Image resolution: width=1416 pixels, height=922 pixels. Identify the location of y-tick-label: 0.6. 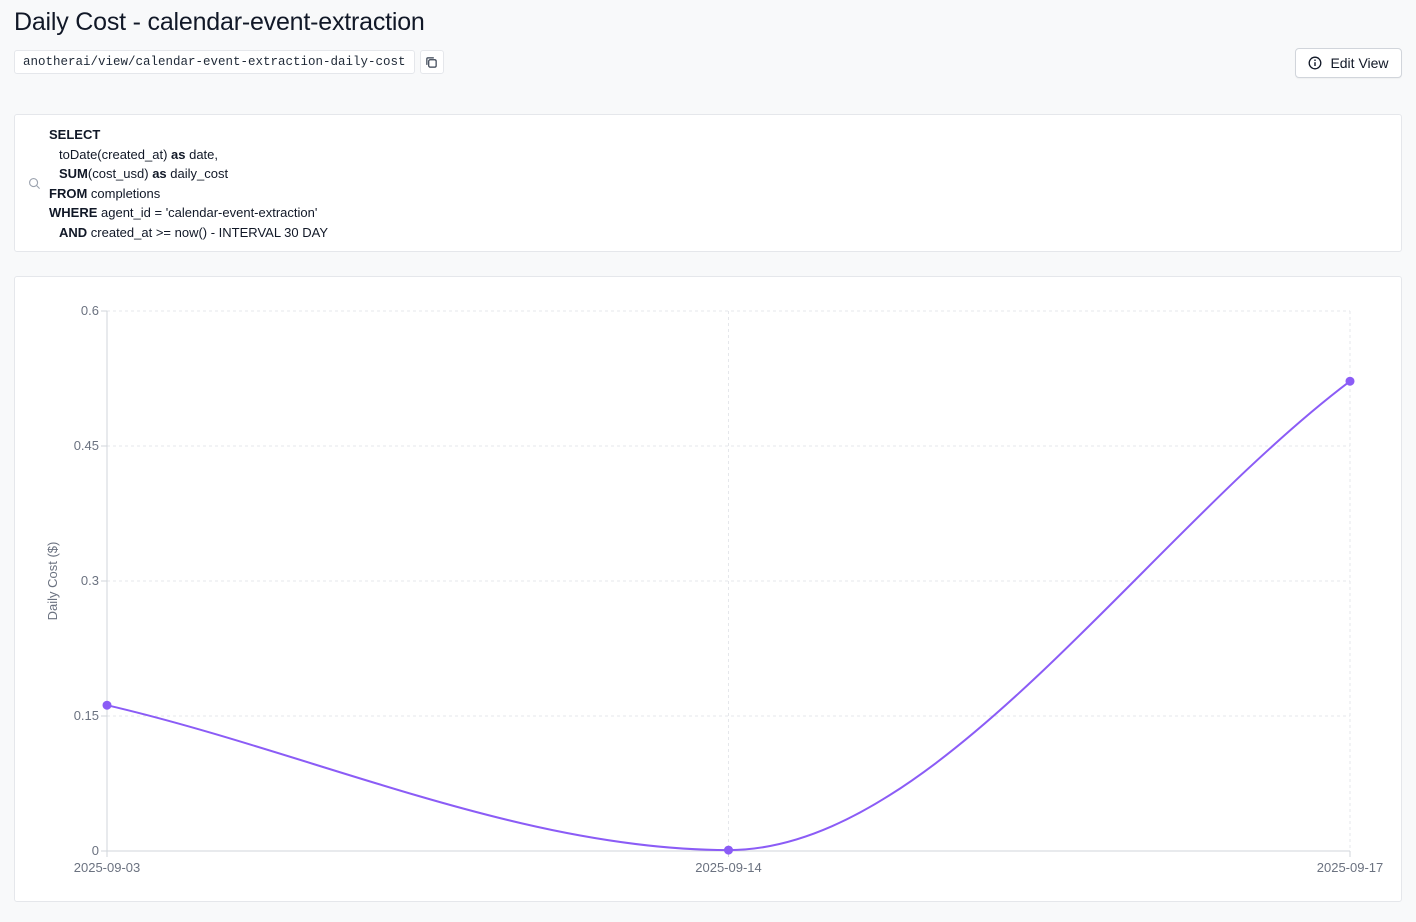
(90, 310).